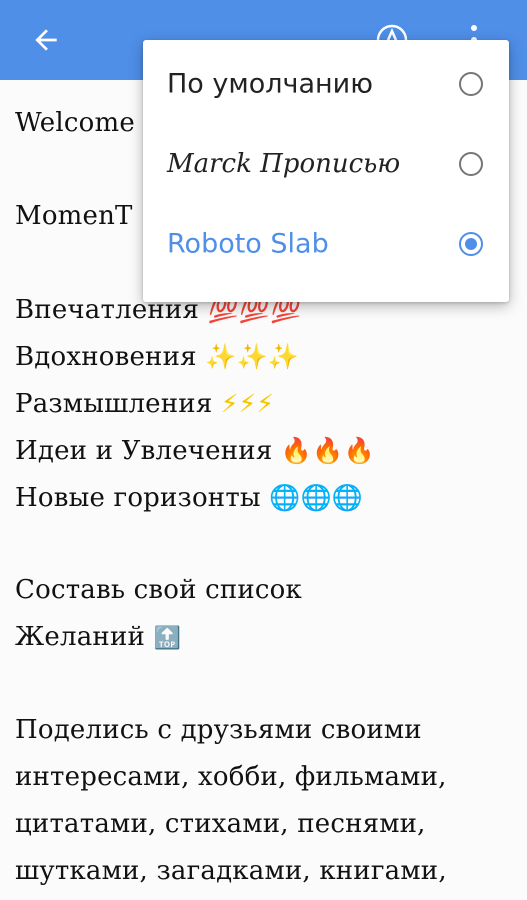 The height and width of the screenshot is (900, 527). I want to click on horizons-line: Новые горизонты 🌐🌐🌐, so click(267, 497).